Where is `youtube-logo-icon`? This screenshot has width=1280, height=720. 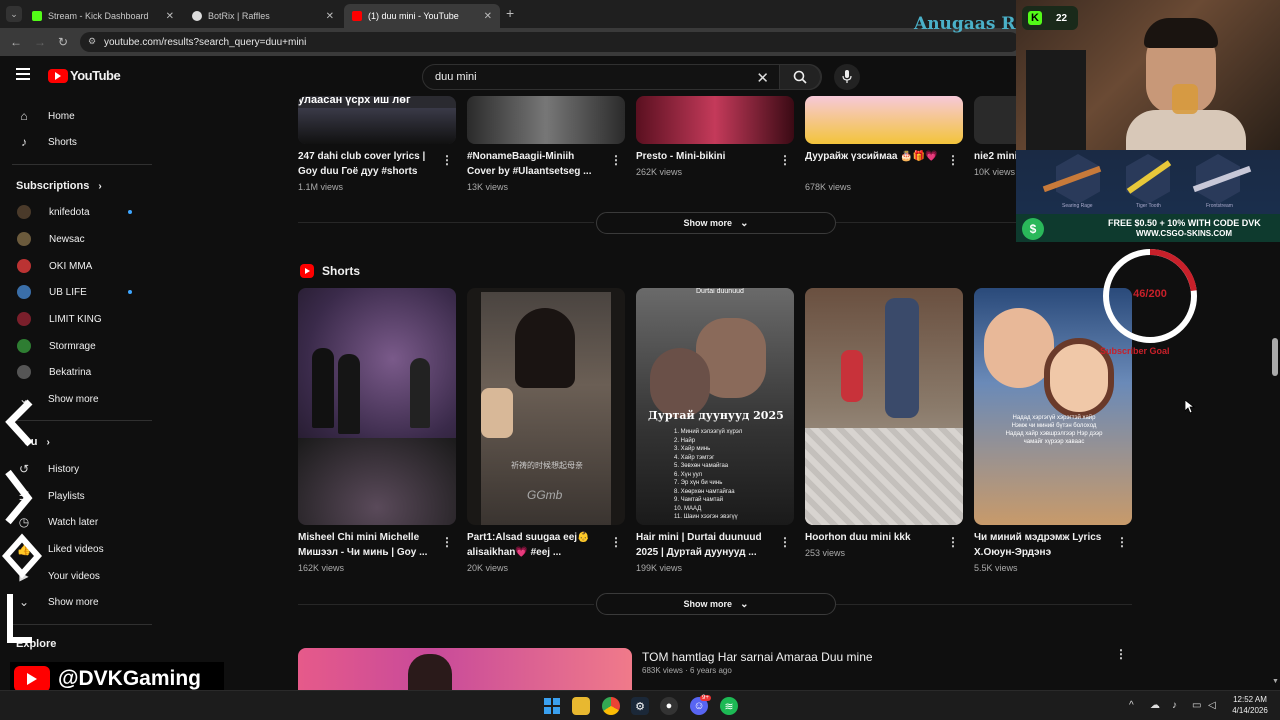
youtube-logo-icon is located at coordinates (32, 679).